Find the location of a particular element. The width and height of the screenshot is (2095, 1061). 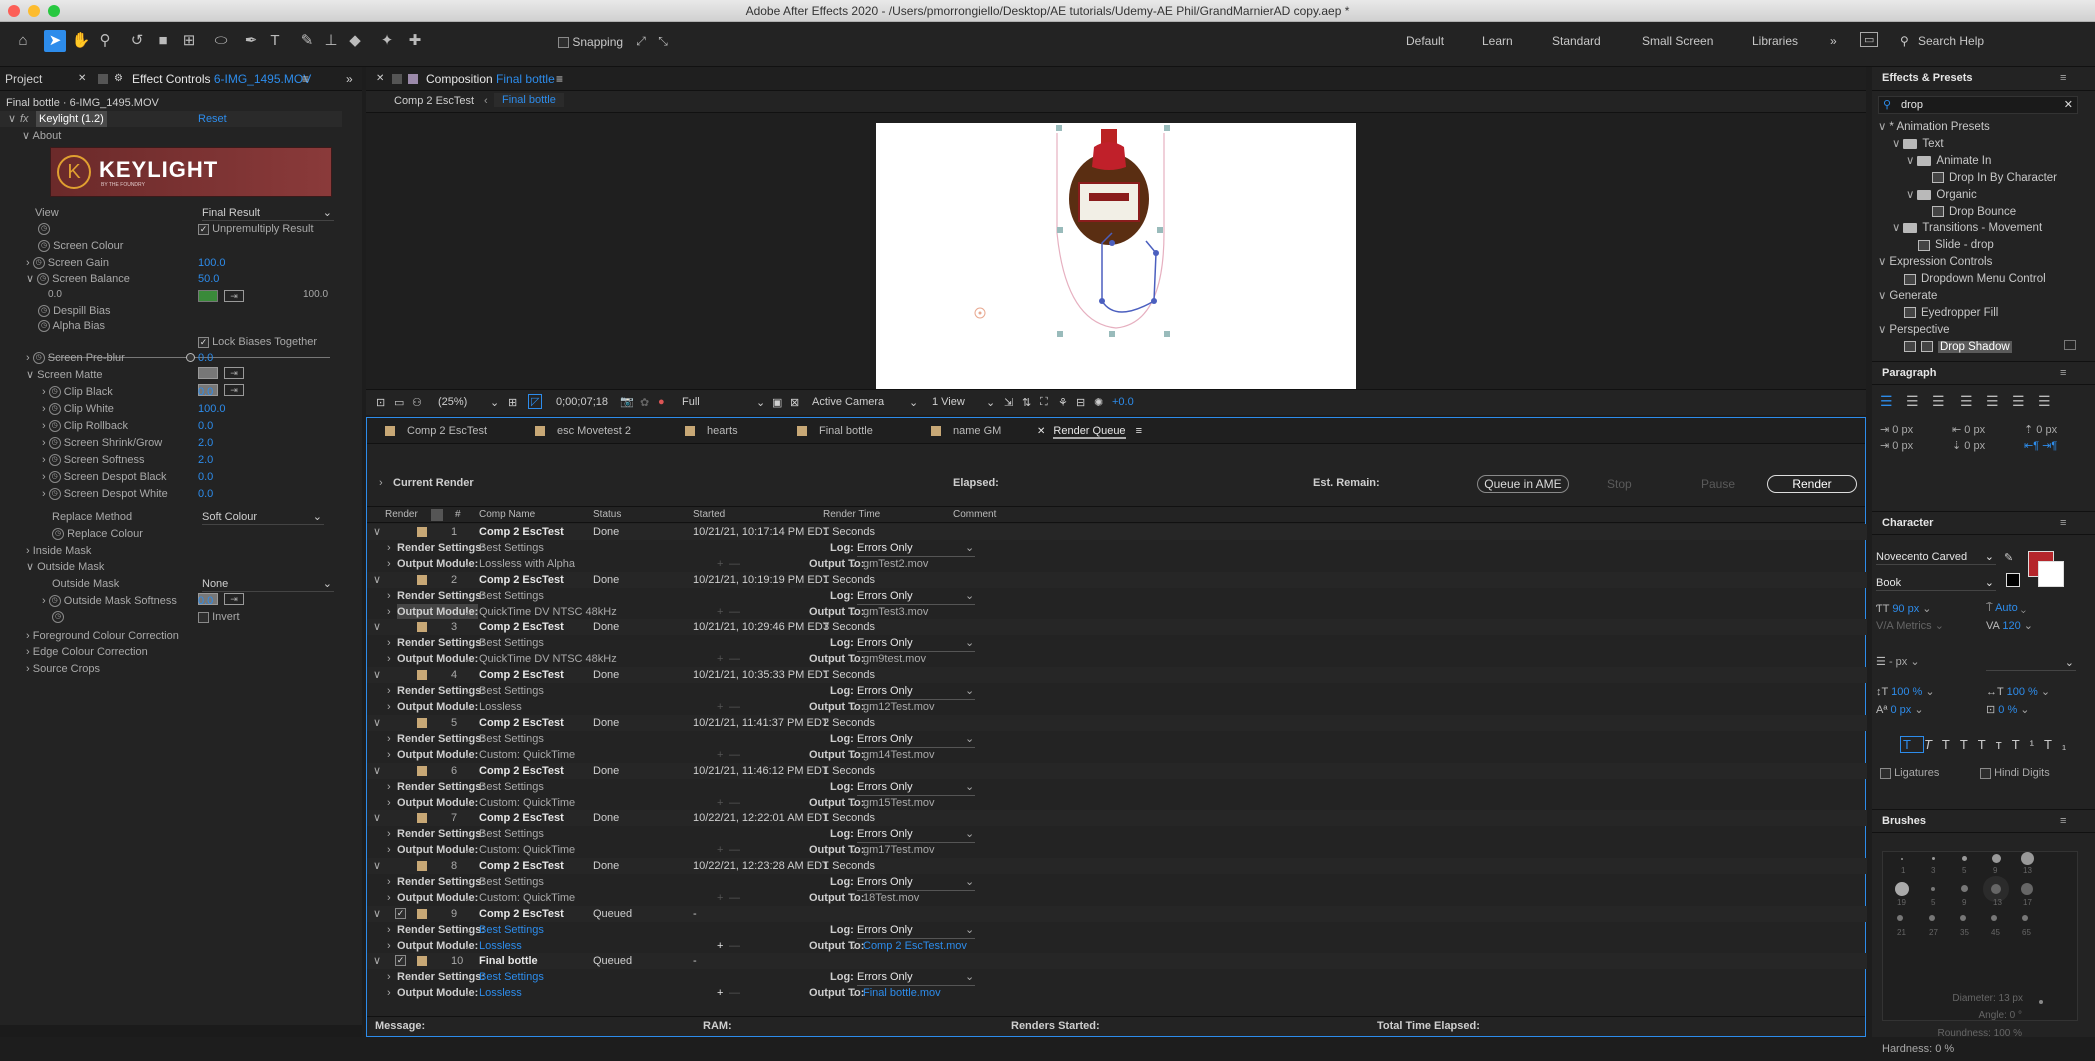

render-item-row: ∨ ✓ 10 Final bottle Queued - is located at coordinates (1117, 961).